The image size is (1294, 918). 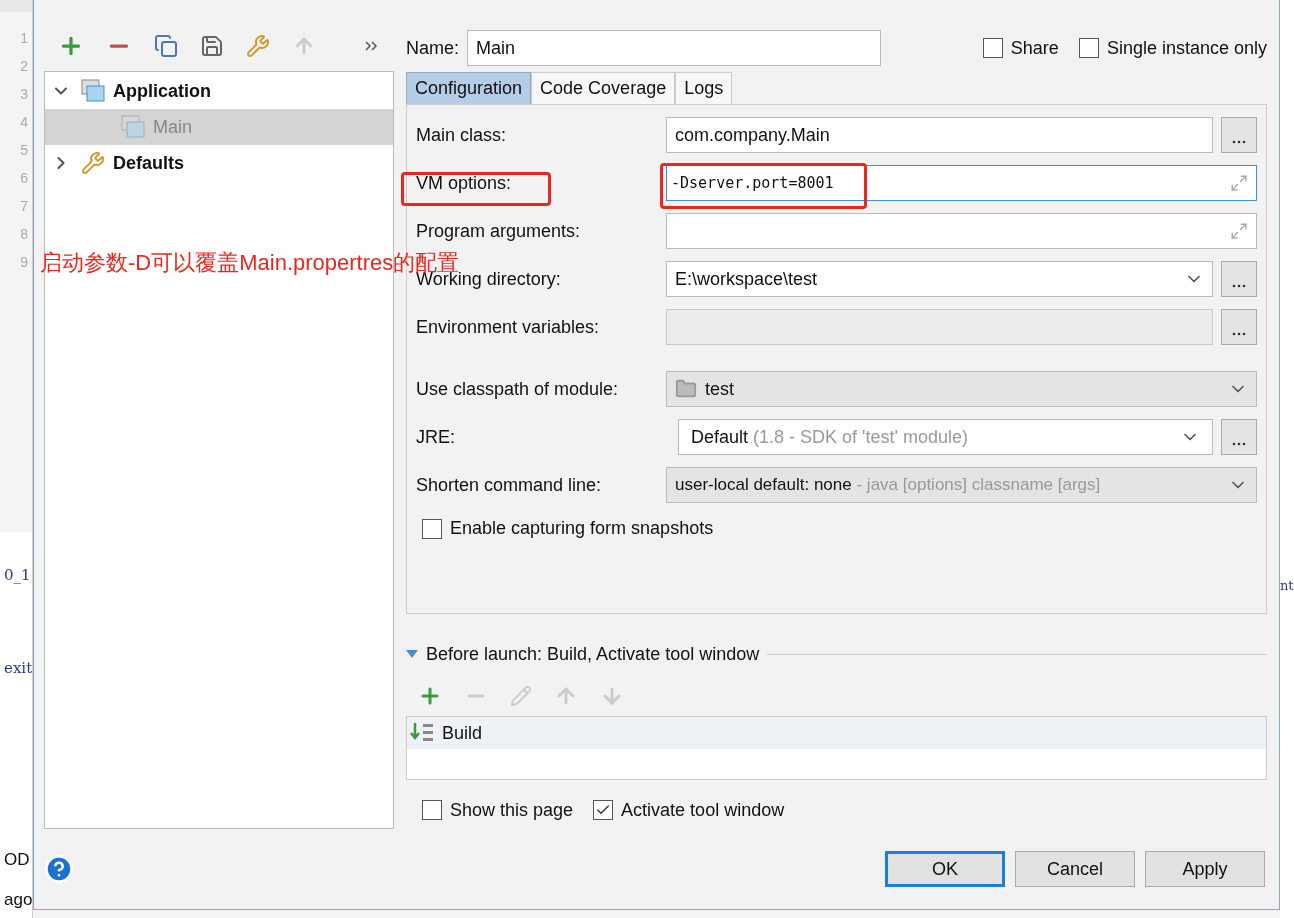 I want to click on field-label: Environment variables:, so click(x=508, y=327).